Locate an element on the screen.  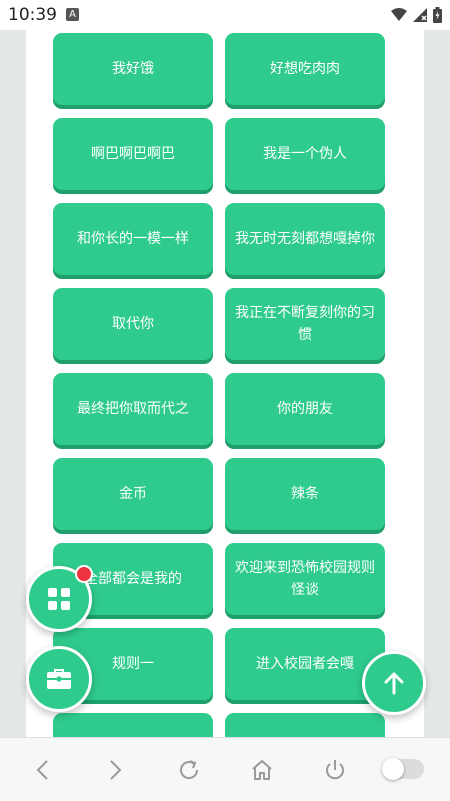
home-button is located at coordinates (262, 770).